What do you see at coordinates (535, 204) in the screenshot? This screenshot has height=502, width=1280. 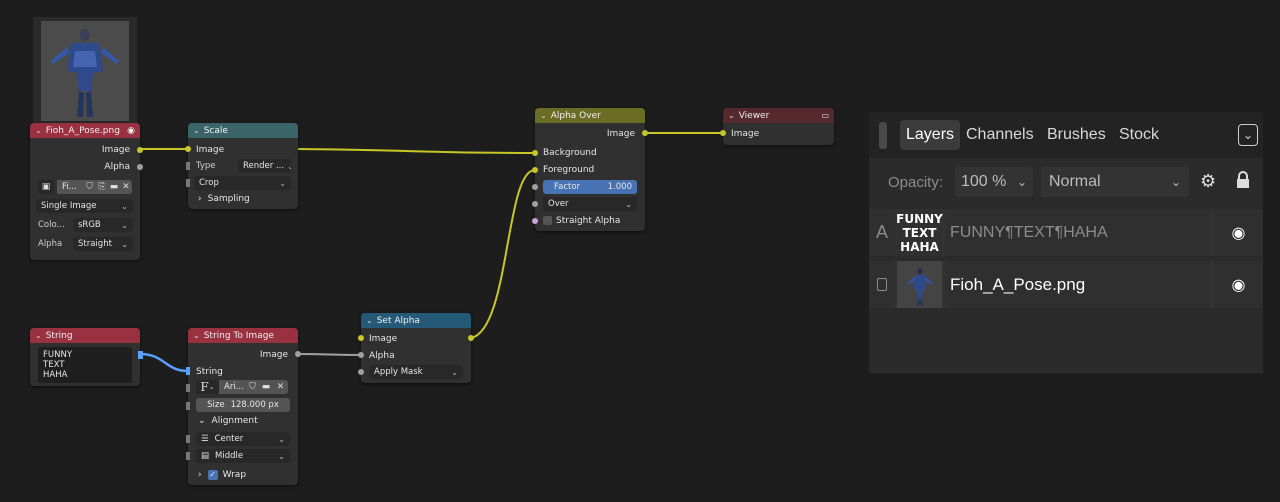 I see `mode-input-socket` at bounding box center [535, 204].